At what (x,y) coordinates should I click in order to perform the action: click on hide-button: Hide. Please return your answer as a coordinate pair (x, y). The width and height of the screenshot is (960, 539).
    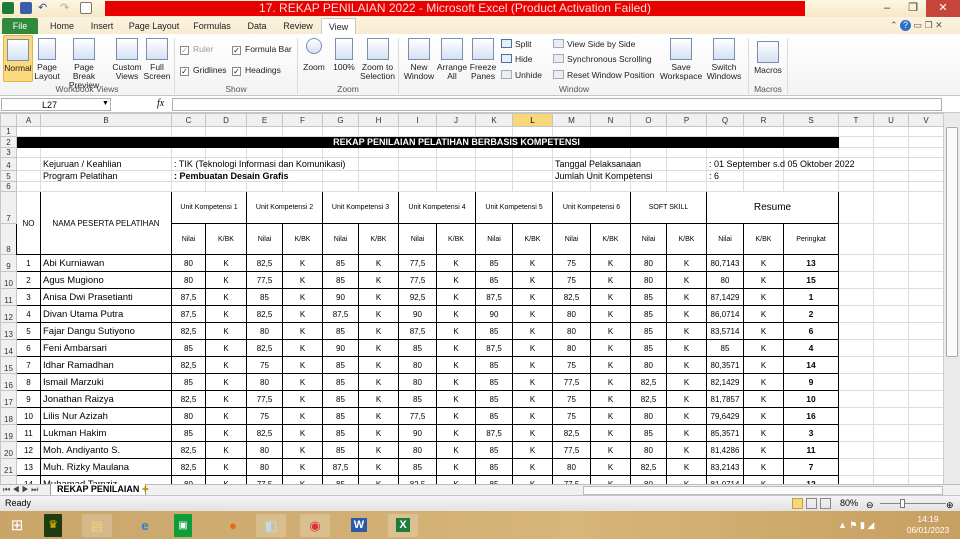
    Looking at the image, I should click on (516, 59).